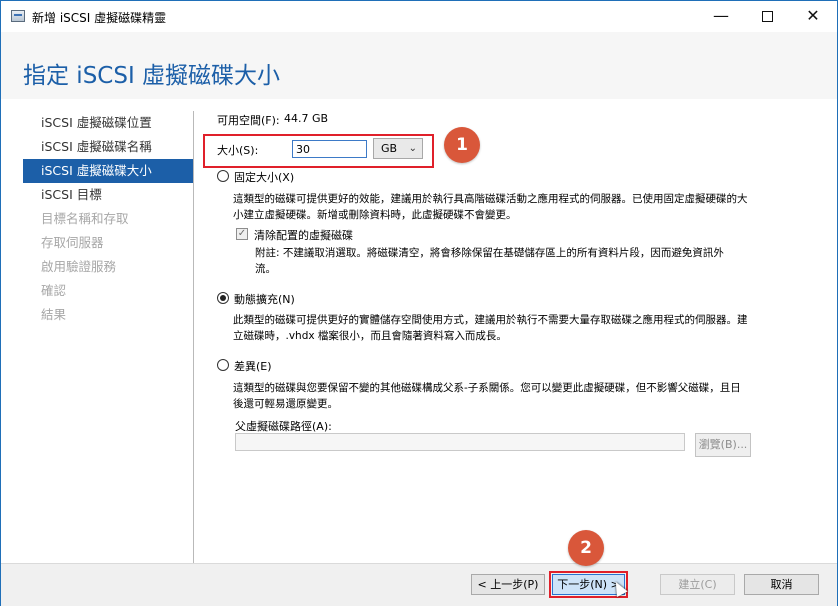  What do you see at coordinates (54, 290) in the screenshot?
I see `step-confirmation: 確認` at bounding box center [54, 290].